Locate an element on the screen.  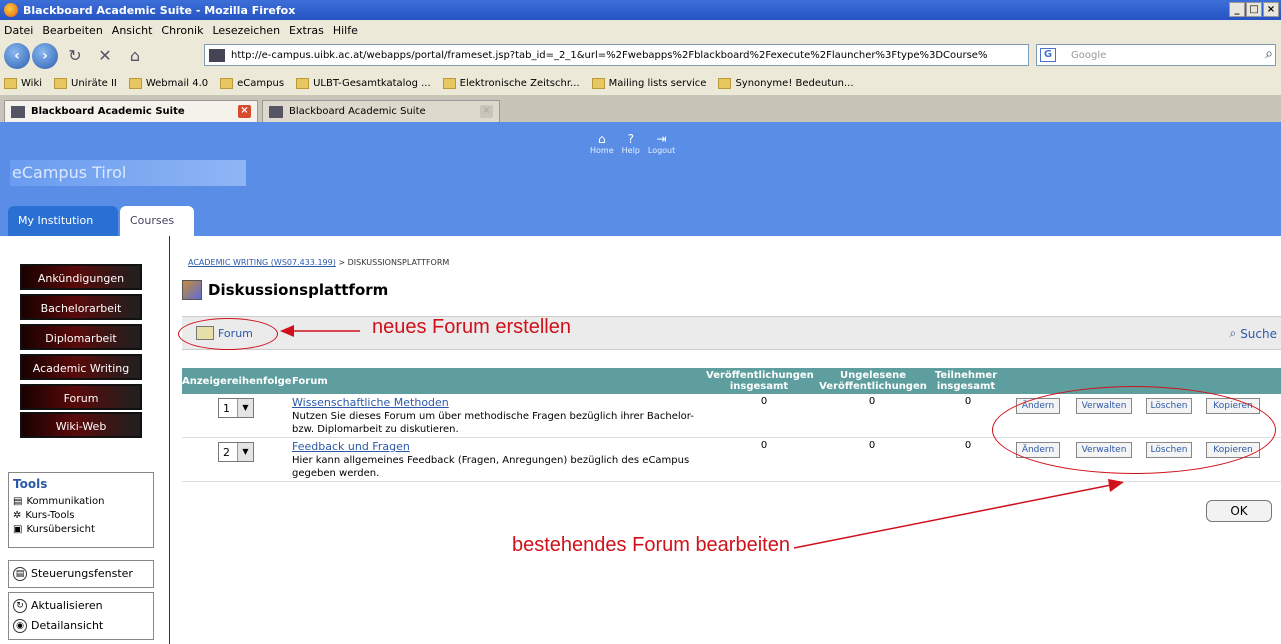
window-controls: _ □ × is located at coordinates (1254, 9).